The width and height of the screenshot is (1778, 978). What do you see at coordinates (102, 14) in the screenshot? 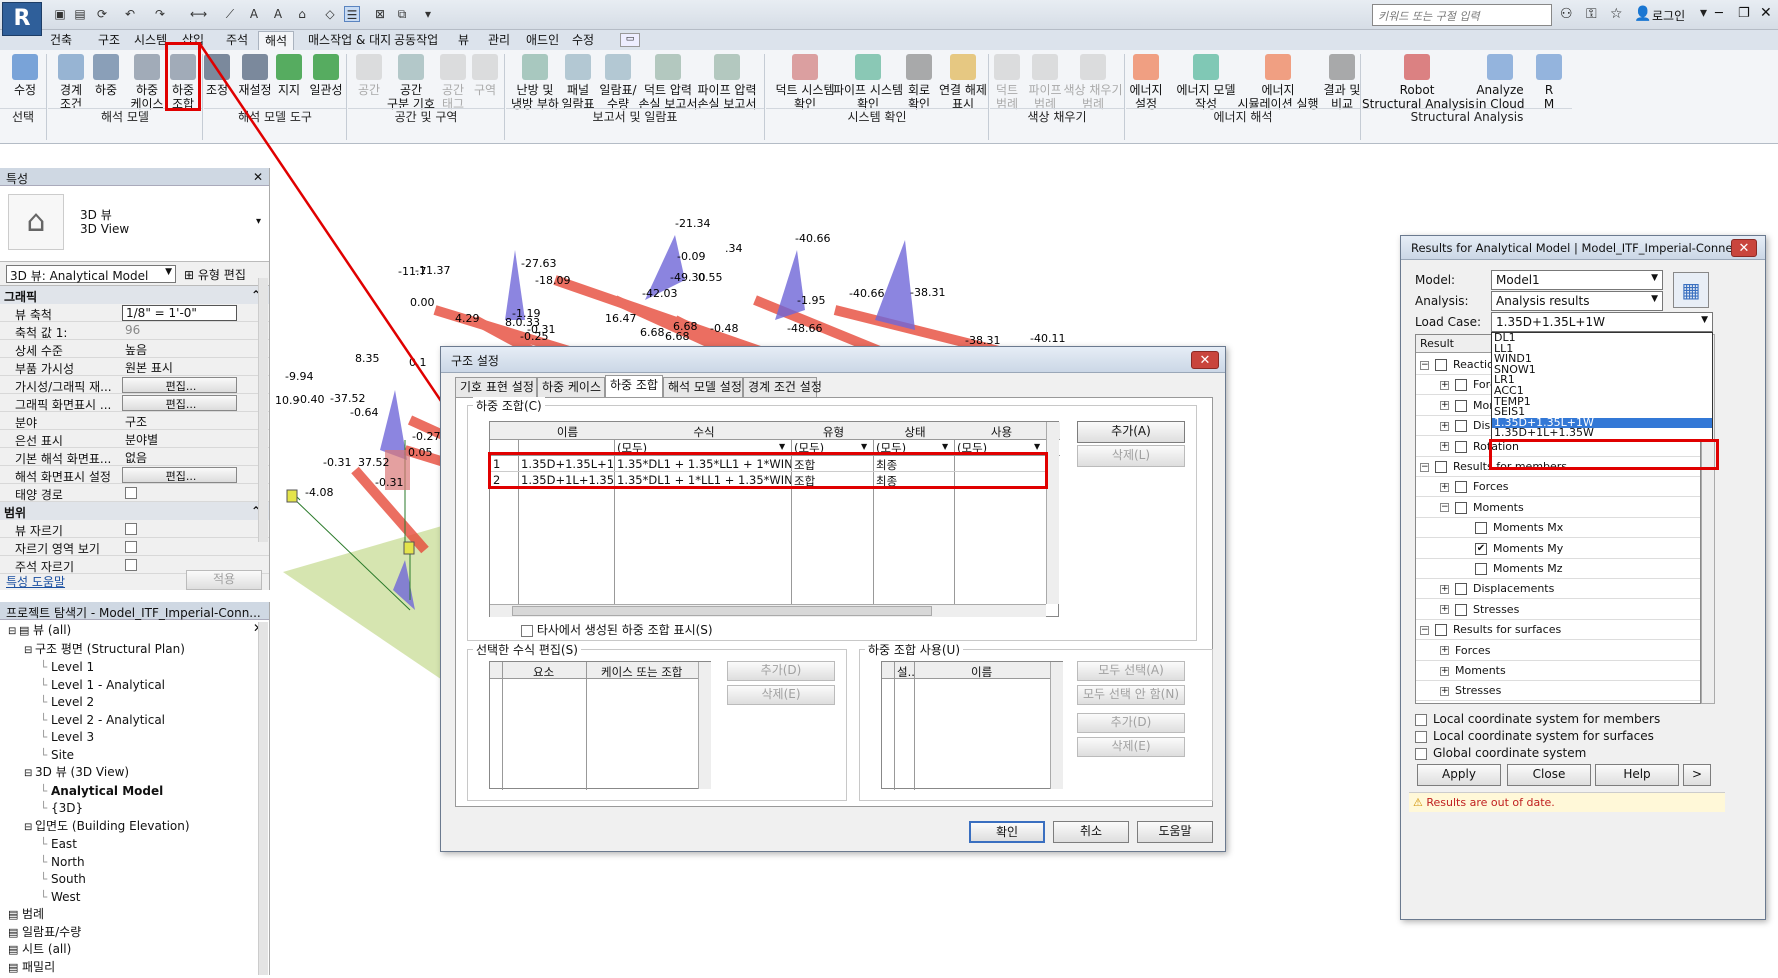
I see `sync-icon: ⟳` at bounding box center [102, 14].